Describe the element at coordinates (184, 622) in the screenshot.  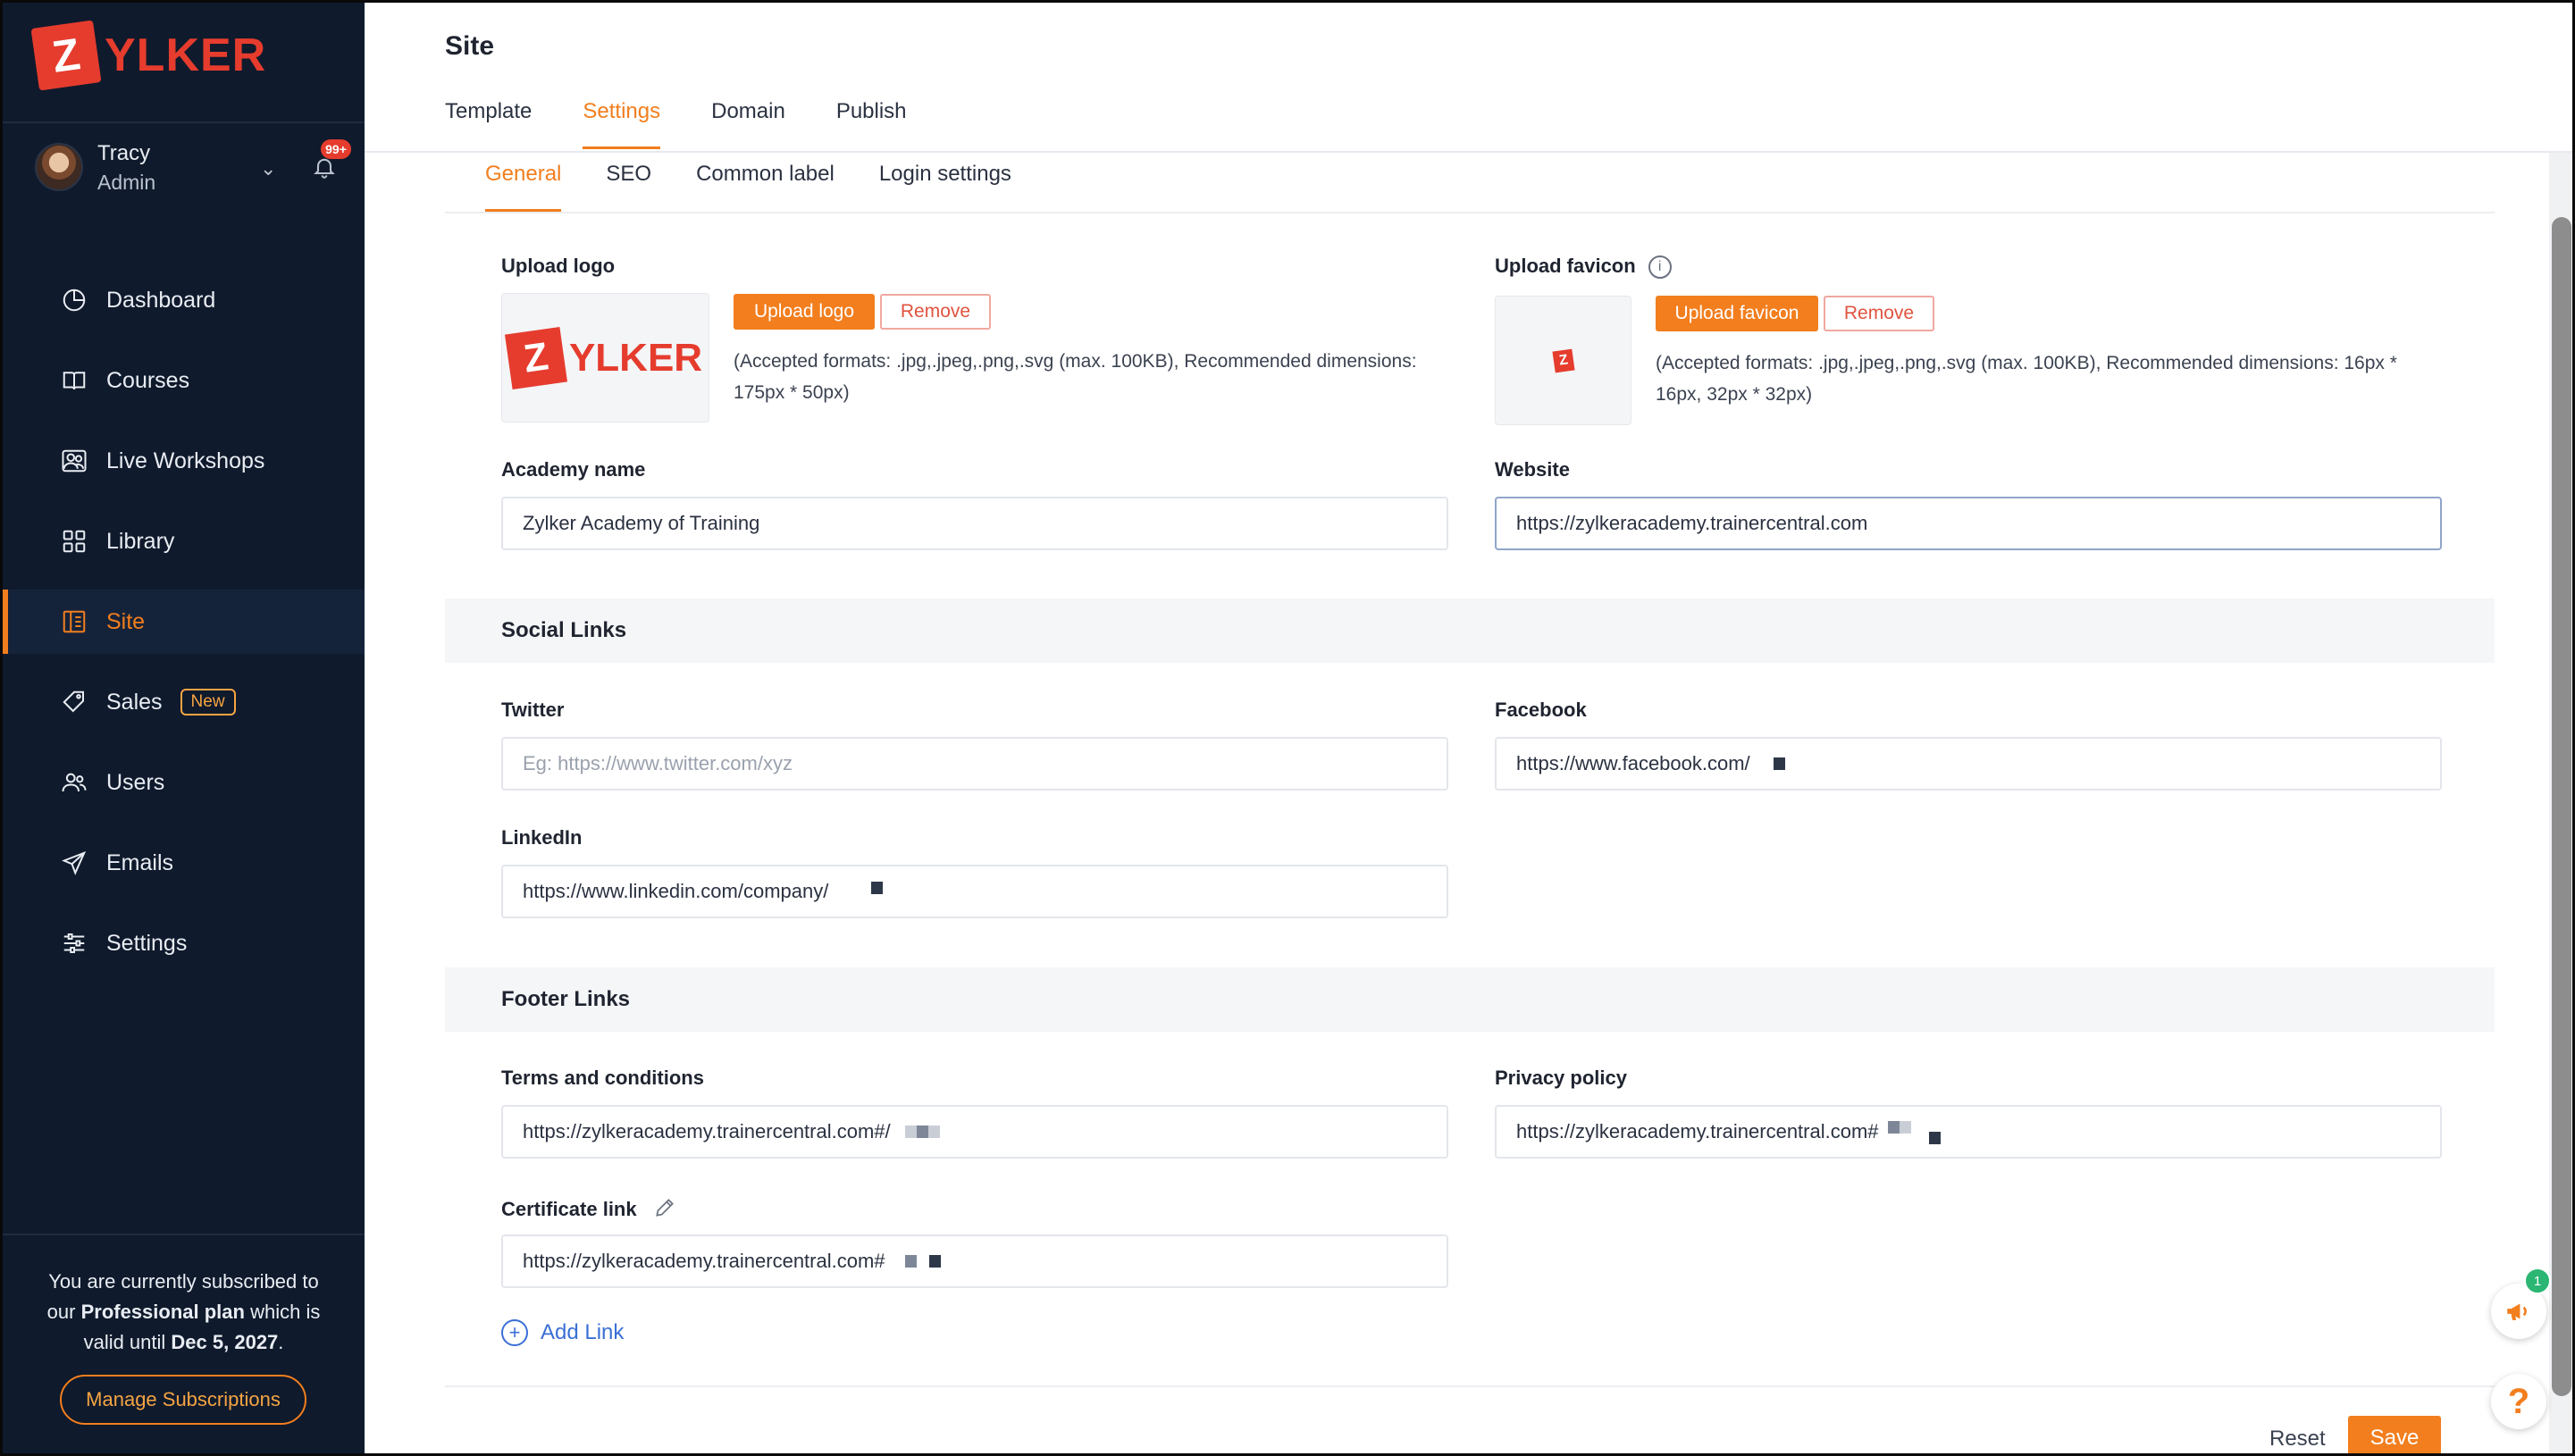
I see `sidebar-item-site: Site` at that location.